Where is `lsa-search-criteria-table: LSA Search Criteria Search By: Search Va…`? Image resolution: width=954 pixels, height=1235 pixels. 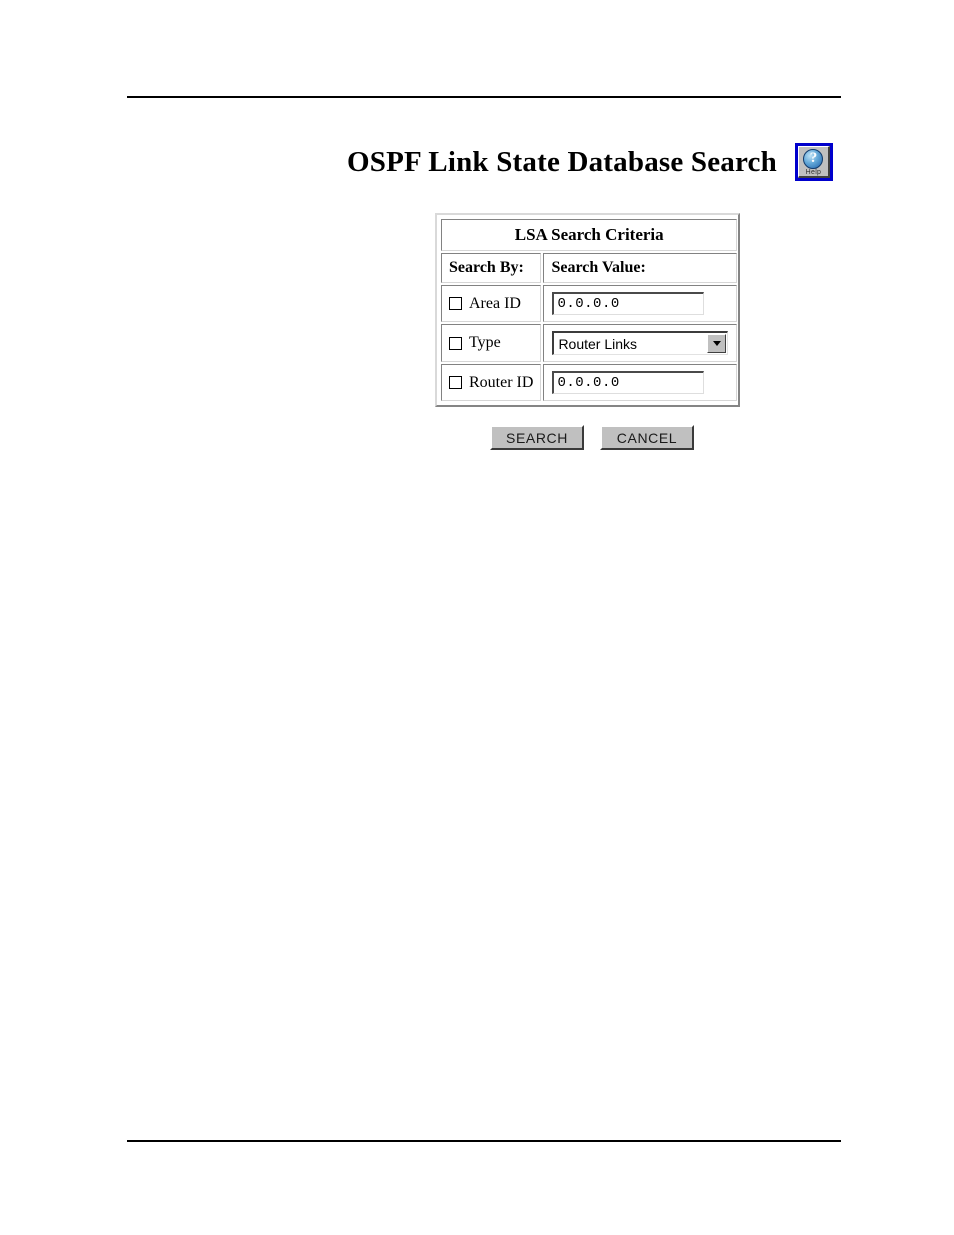
lsa-search-criteria-table: LSA Search Criteria Search By: Search Va… is located at coordinates (587, 310).